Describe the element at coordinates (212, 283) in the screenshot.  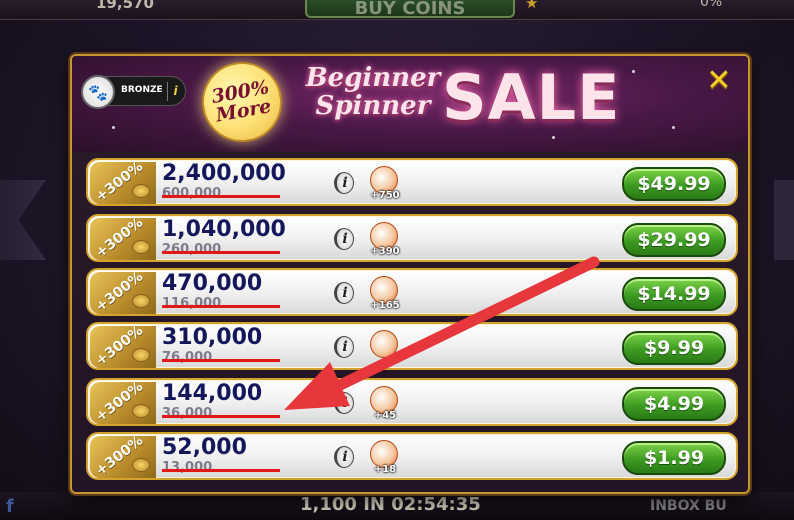
I see `coin-amount: 470,000` at that location.